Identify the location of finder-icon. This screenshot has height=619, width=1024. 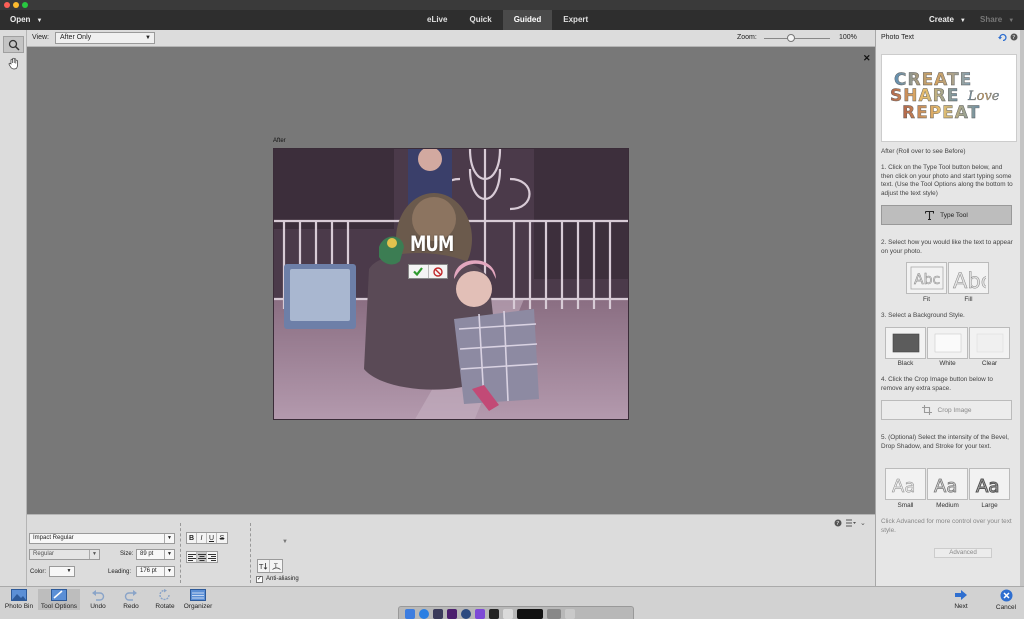
(410, 613).